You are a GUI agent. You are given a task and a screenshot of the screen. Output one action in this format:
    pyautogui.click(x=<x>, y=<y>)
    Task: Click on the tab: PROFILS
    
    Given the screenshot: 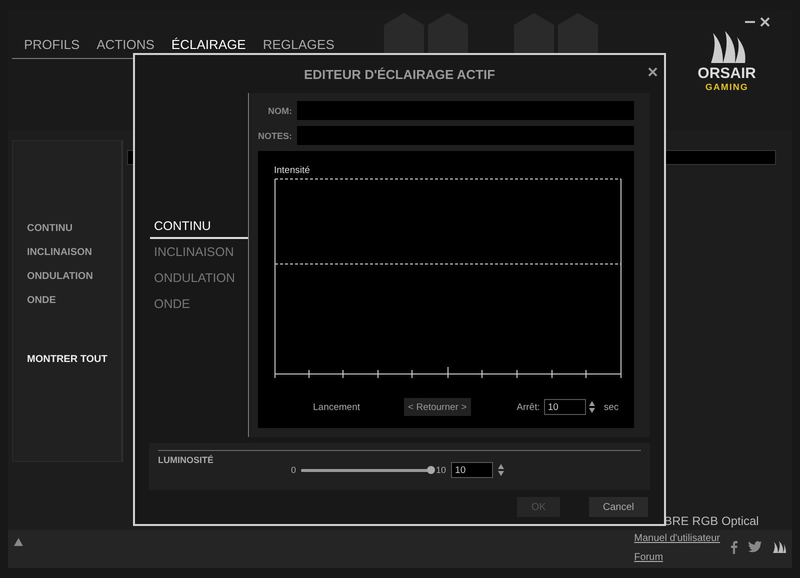 What is the action you would take?
    pyautogui.click(x=52, y=47)
    